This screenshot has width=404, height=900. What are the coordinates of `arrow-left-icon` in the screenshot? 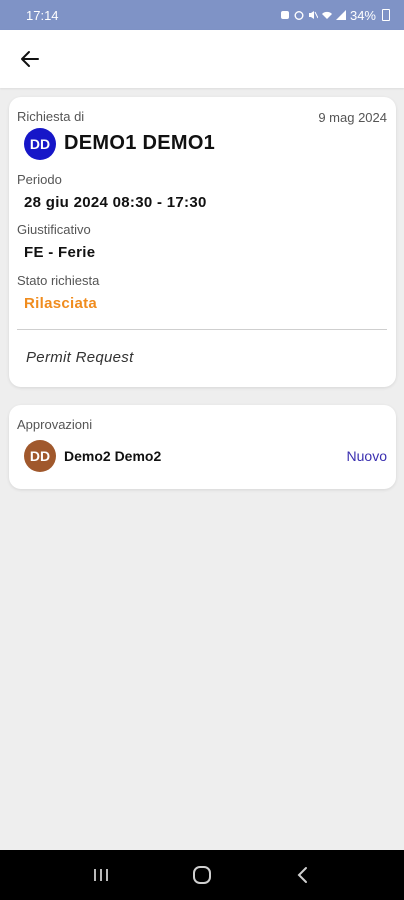 It's located at (30, 59).